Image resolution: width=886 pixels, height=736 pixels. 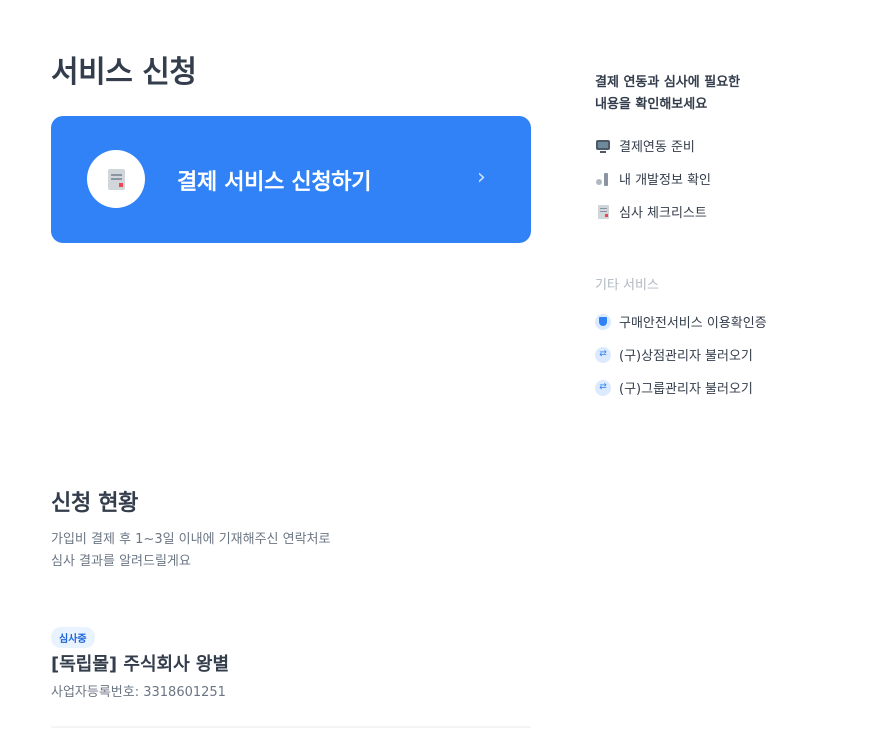 I want to click on monitor-icon, so click(x=603, y=146).